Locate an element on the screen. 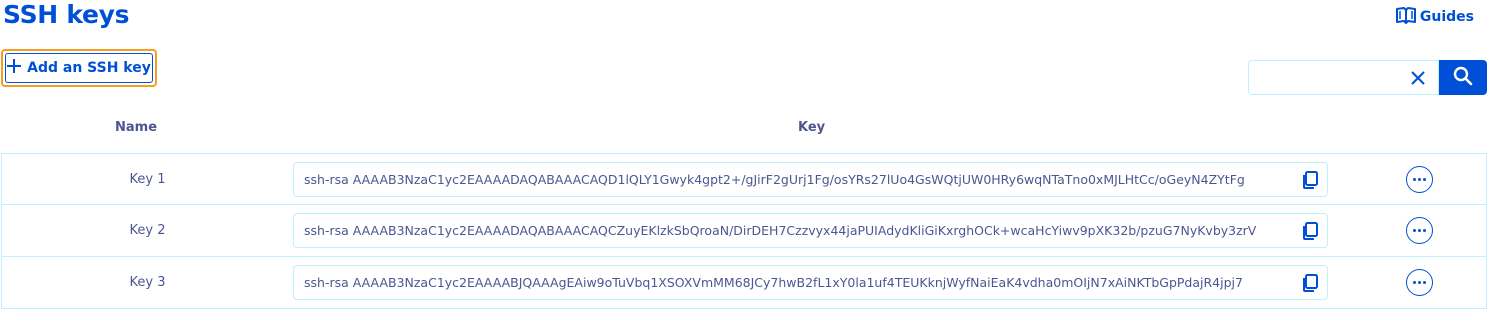  add-ssh-key-label: Add an SSH key is located at coordinates (89, 68).